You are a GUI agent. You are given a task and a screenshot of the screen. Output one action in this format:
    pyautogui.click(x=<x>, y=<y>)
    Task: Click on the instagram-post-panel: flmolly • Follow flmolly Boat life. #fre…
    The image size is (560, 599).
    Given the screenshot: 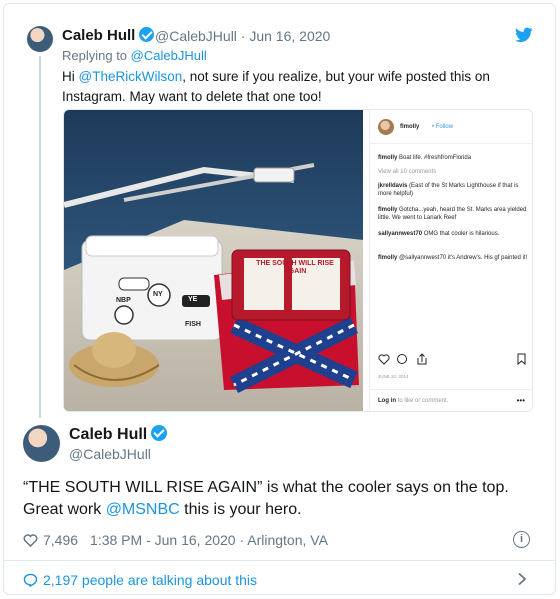 What is the action you would take?
    pyautogui.click(x=450, y=260)
    